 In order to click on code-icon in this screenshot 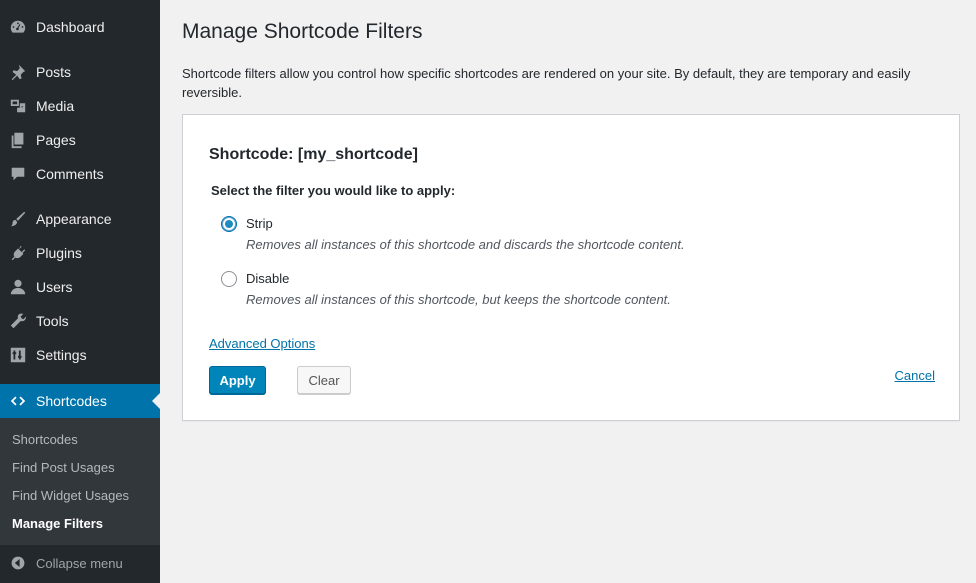, I will do `click(18, 401)`.